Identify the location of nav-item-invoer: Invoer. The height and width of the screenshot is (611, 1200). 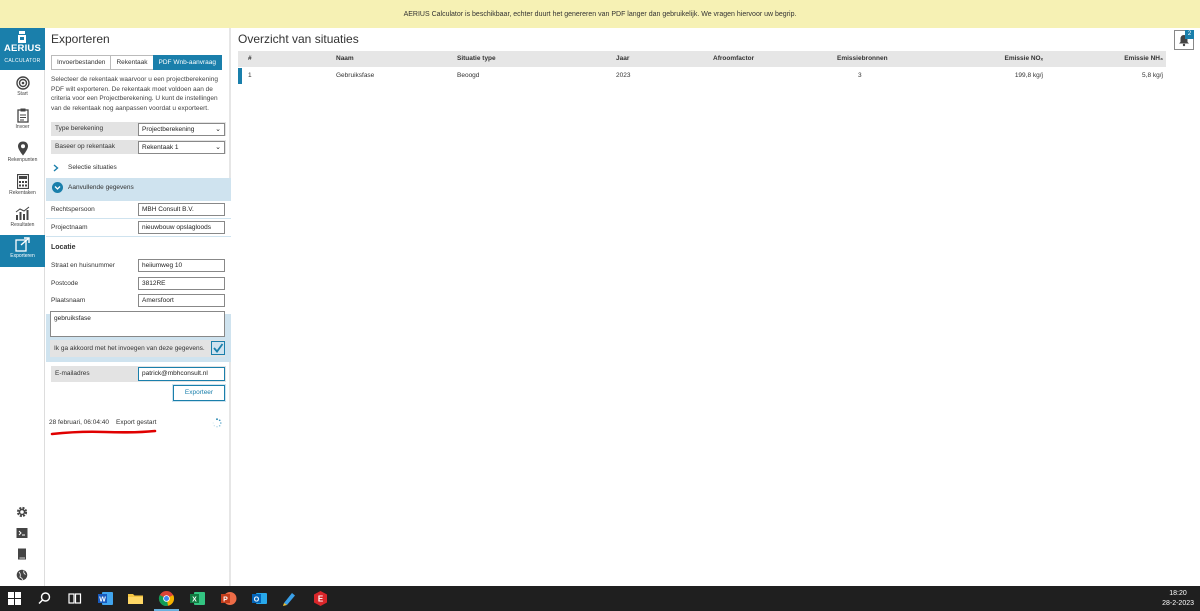
(22, 122).